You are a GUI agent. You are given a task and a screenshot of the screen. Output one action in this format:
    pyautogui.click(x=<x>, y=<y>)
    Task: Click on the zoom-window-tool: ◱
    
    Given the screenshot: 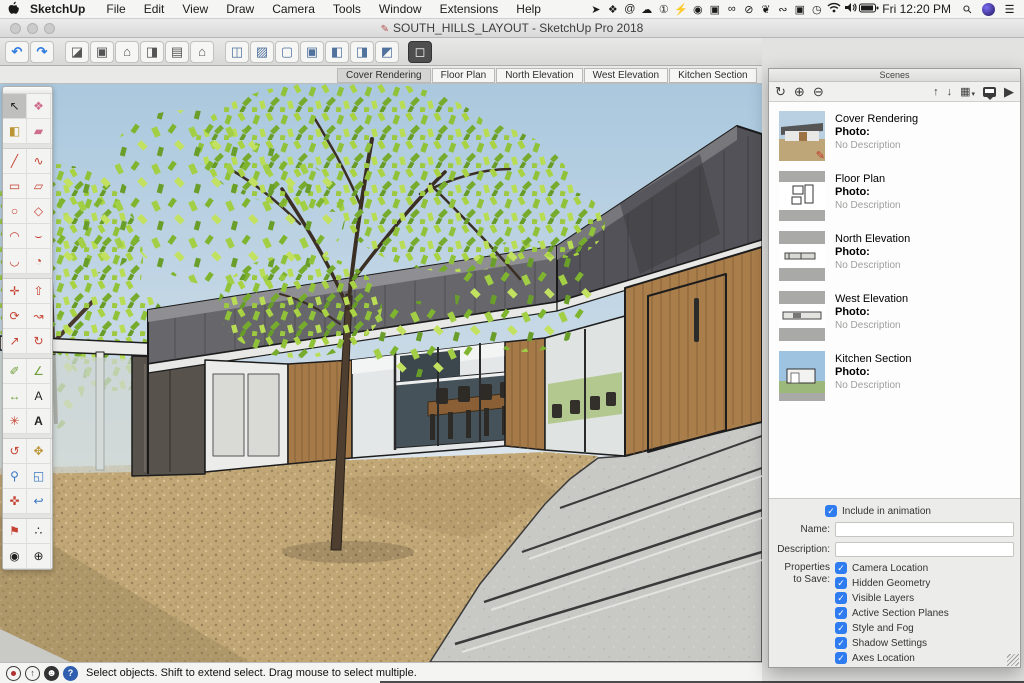 What is the action you would take?
    pyautogui.click(x=39, y=476)
    